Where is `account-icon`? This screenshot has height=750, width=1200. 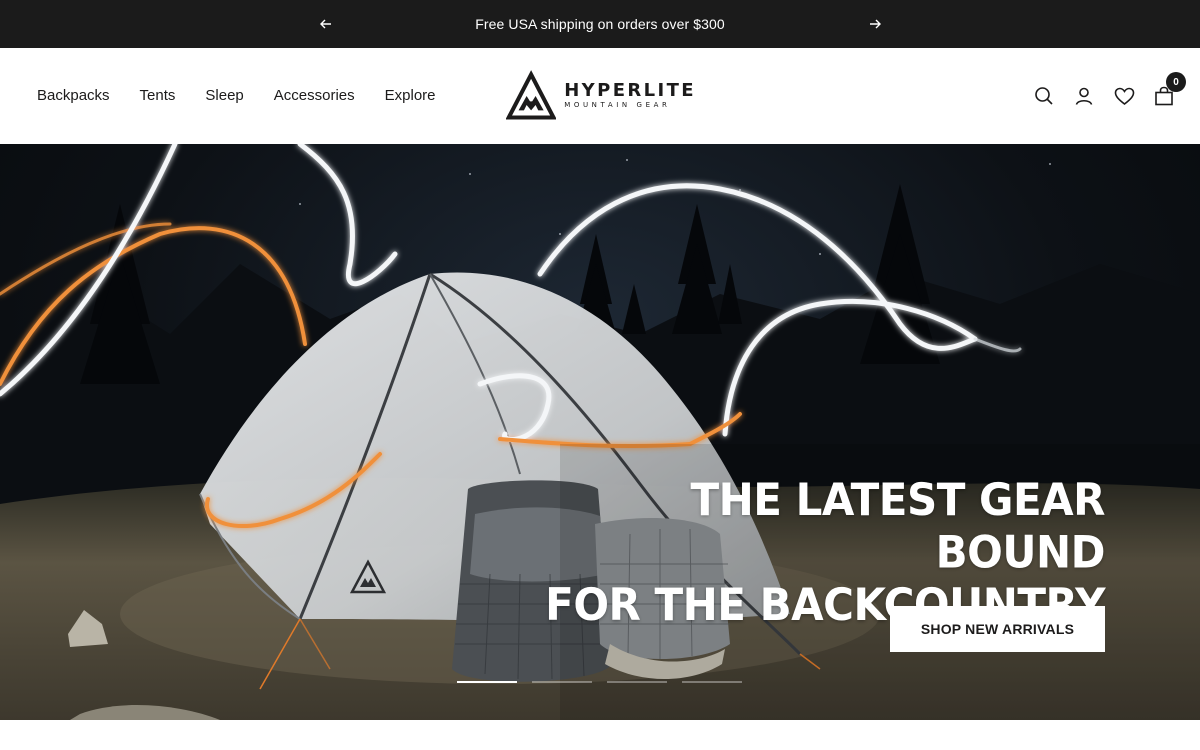
account-icon is located at coordinates (1084, 96).